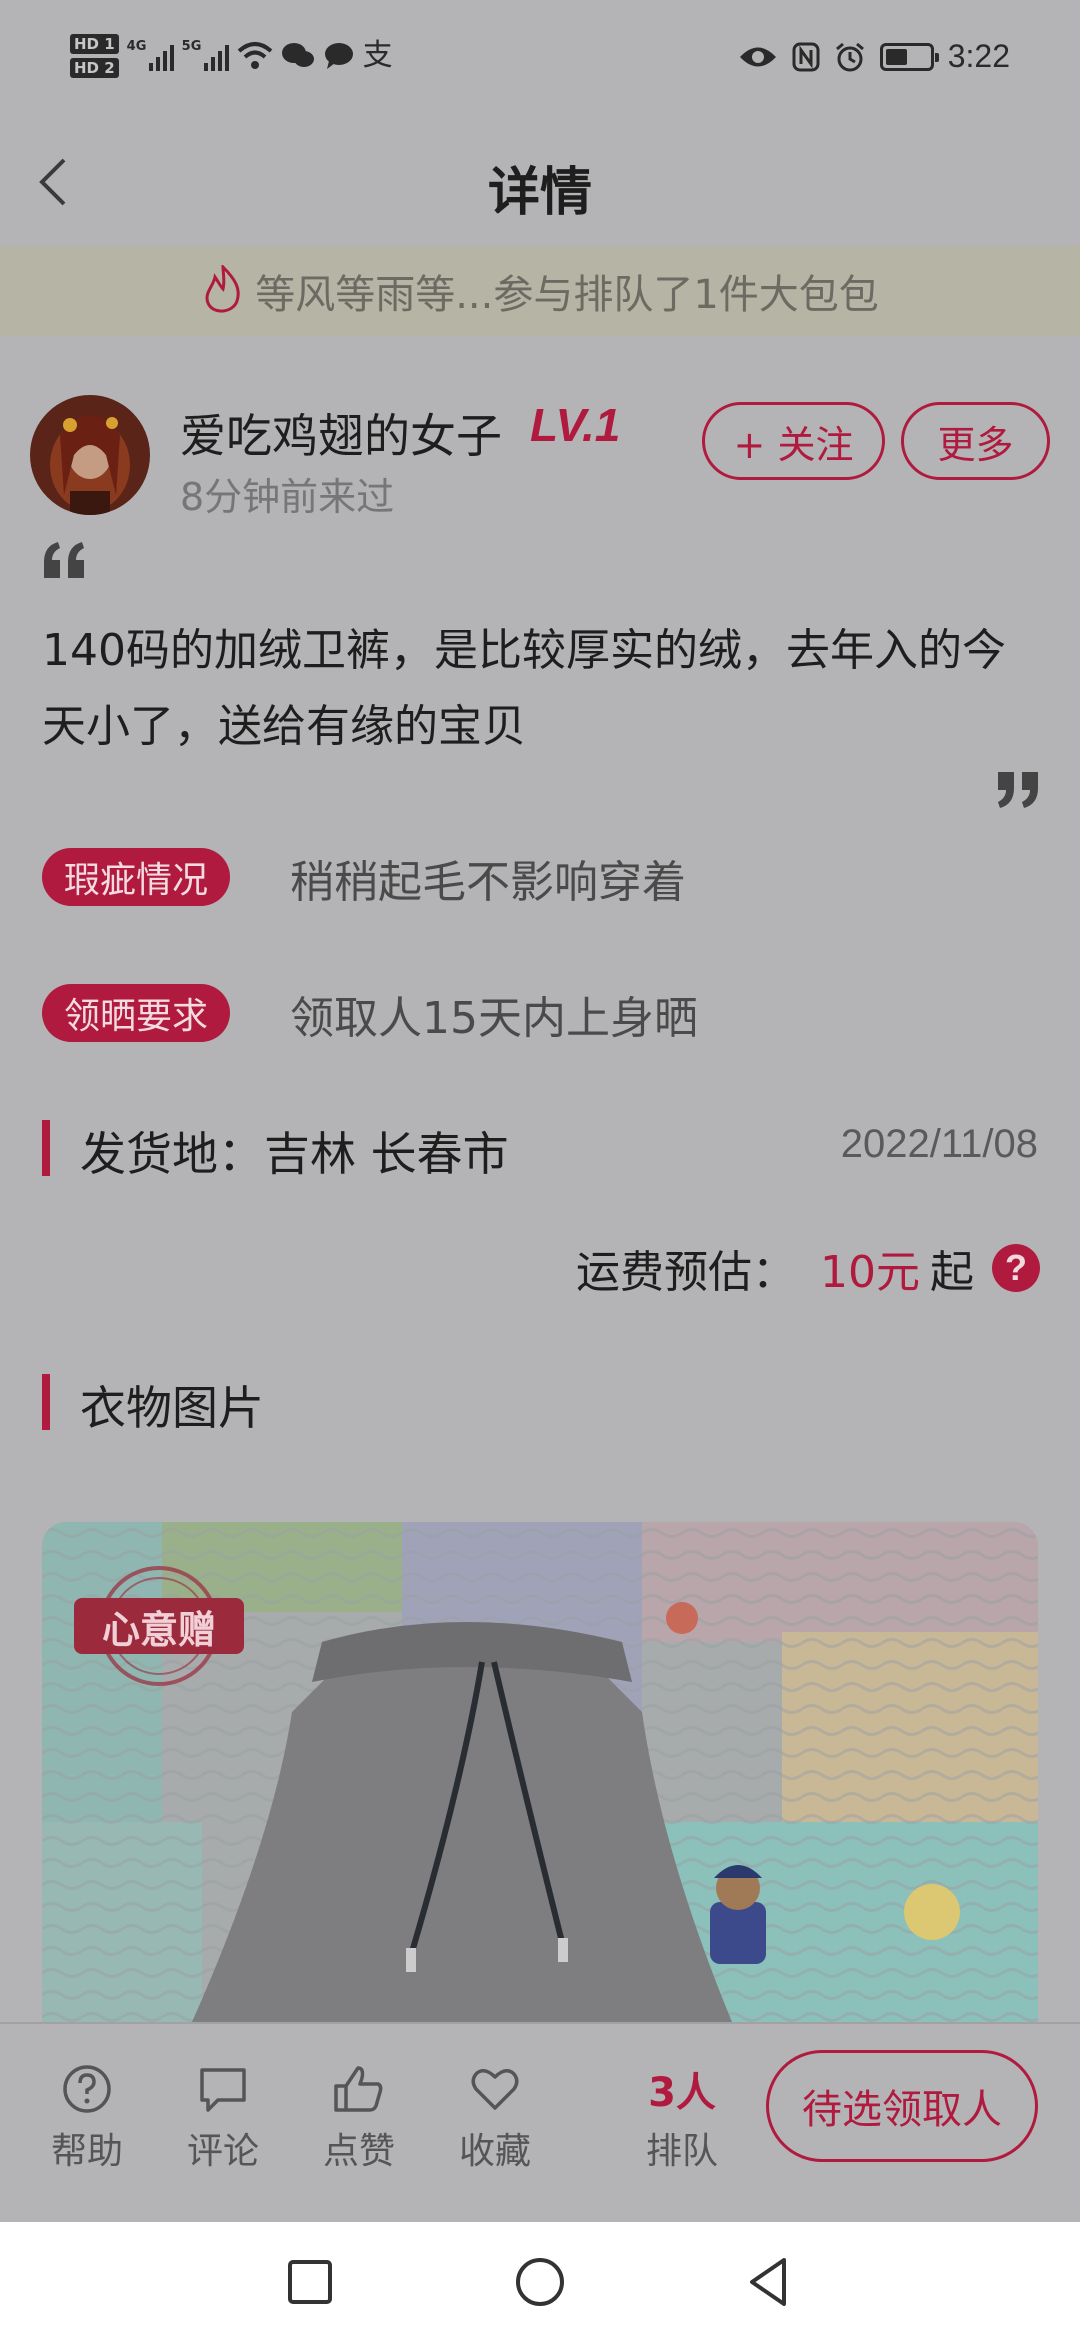 The image size is (1080, 2340). Describe the element at coordinates (495, 2118) in the screenshot. I see `favorite-button: 收藏` at that location.